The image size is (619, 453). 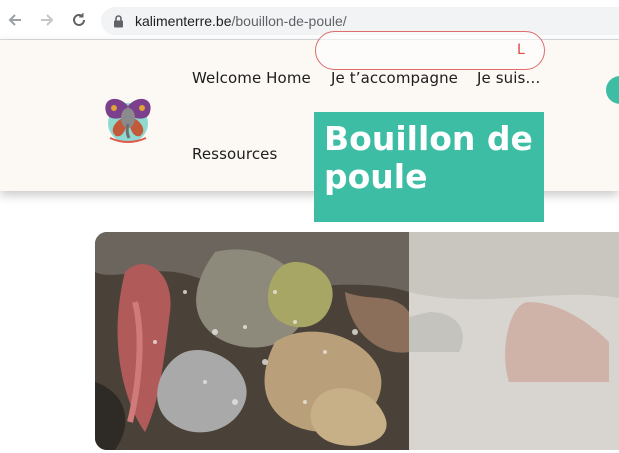 I want to click on url-domain: kalimenterre.be, so click(x=183, y=21).